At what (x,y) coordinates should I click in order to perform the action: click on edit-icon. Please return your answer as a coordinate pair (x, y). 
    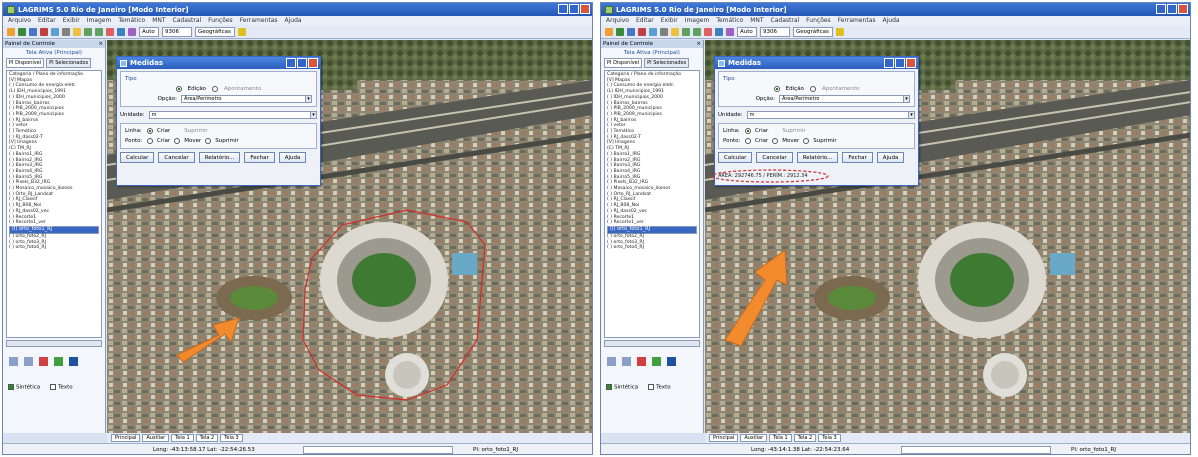
    Looking at the image, I should click on (664, 31).